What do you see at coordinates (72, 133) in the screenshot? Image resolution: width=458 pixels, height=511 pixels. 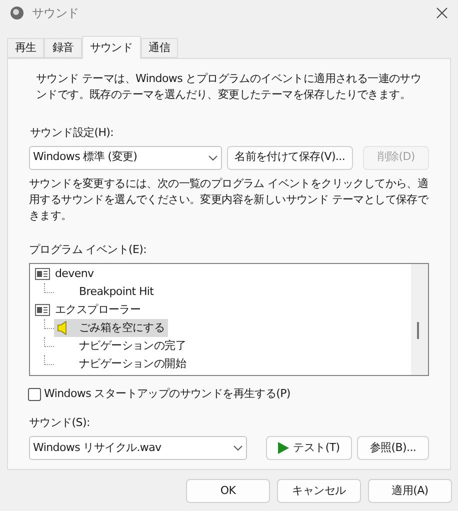 I see `scheme-label: サウンド設定(H):` at bounding box center [72, 133].